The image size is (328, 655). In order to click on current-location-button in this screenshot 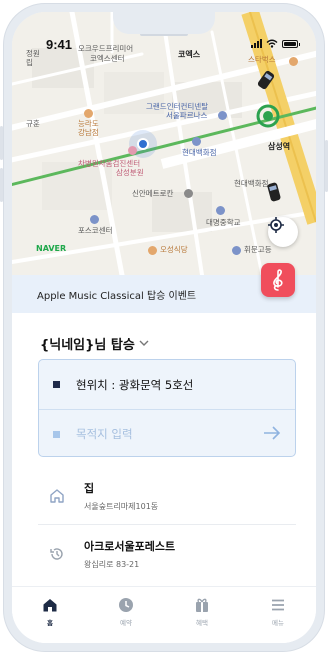, I will do `click(283, 232)`.